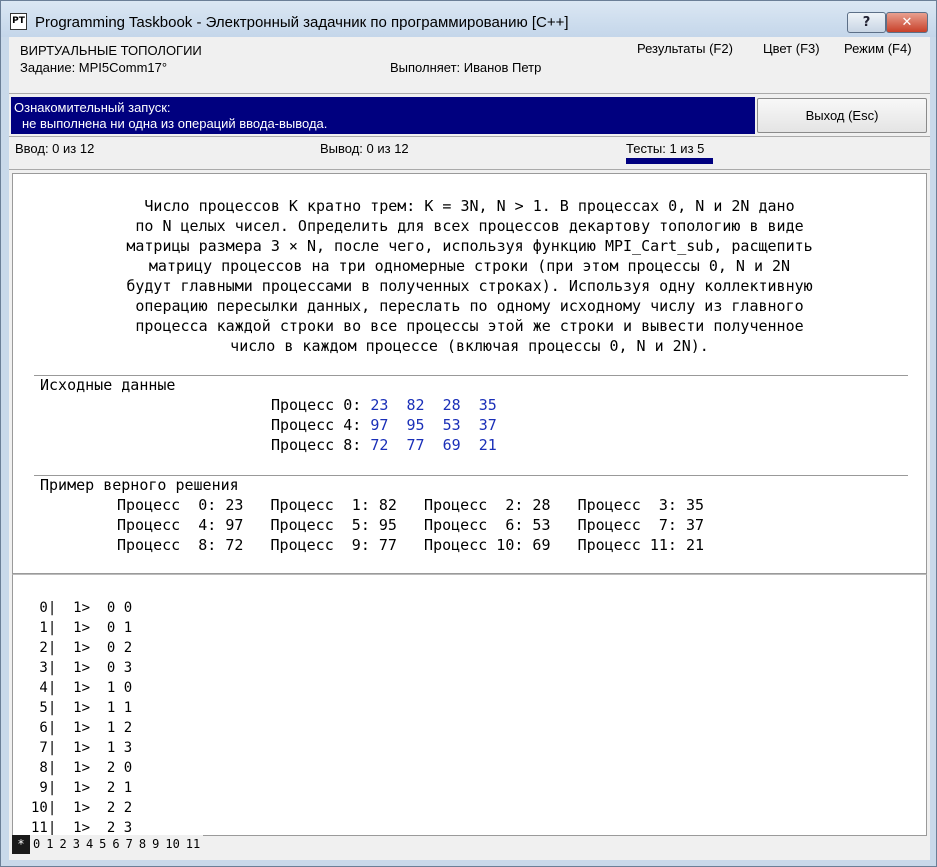 The height and width of the screenshot is (867, 937). What do you see at coordinates (316, 445) in the screenshot?
I see `input-row-label: Процесс 8:` at bounding box center [316, 445].